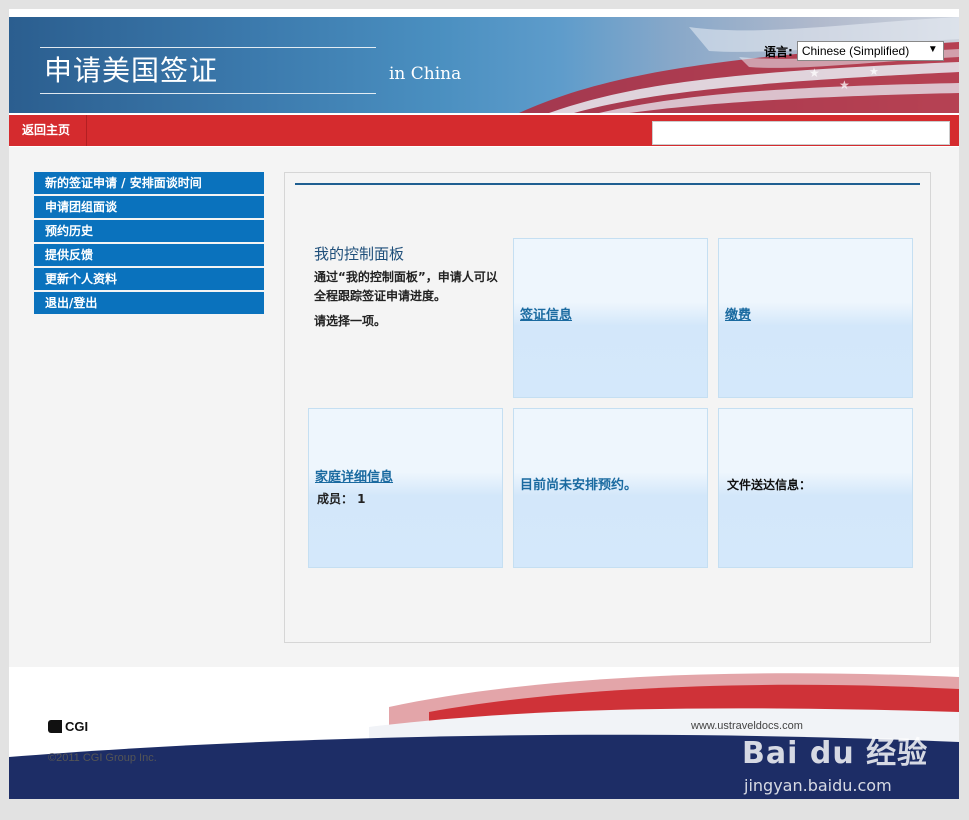  I want to click on language-value: Chinese (Simplified), so click(855, 51).